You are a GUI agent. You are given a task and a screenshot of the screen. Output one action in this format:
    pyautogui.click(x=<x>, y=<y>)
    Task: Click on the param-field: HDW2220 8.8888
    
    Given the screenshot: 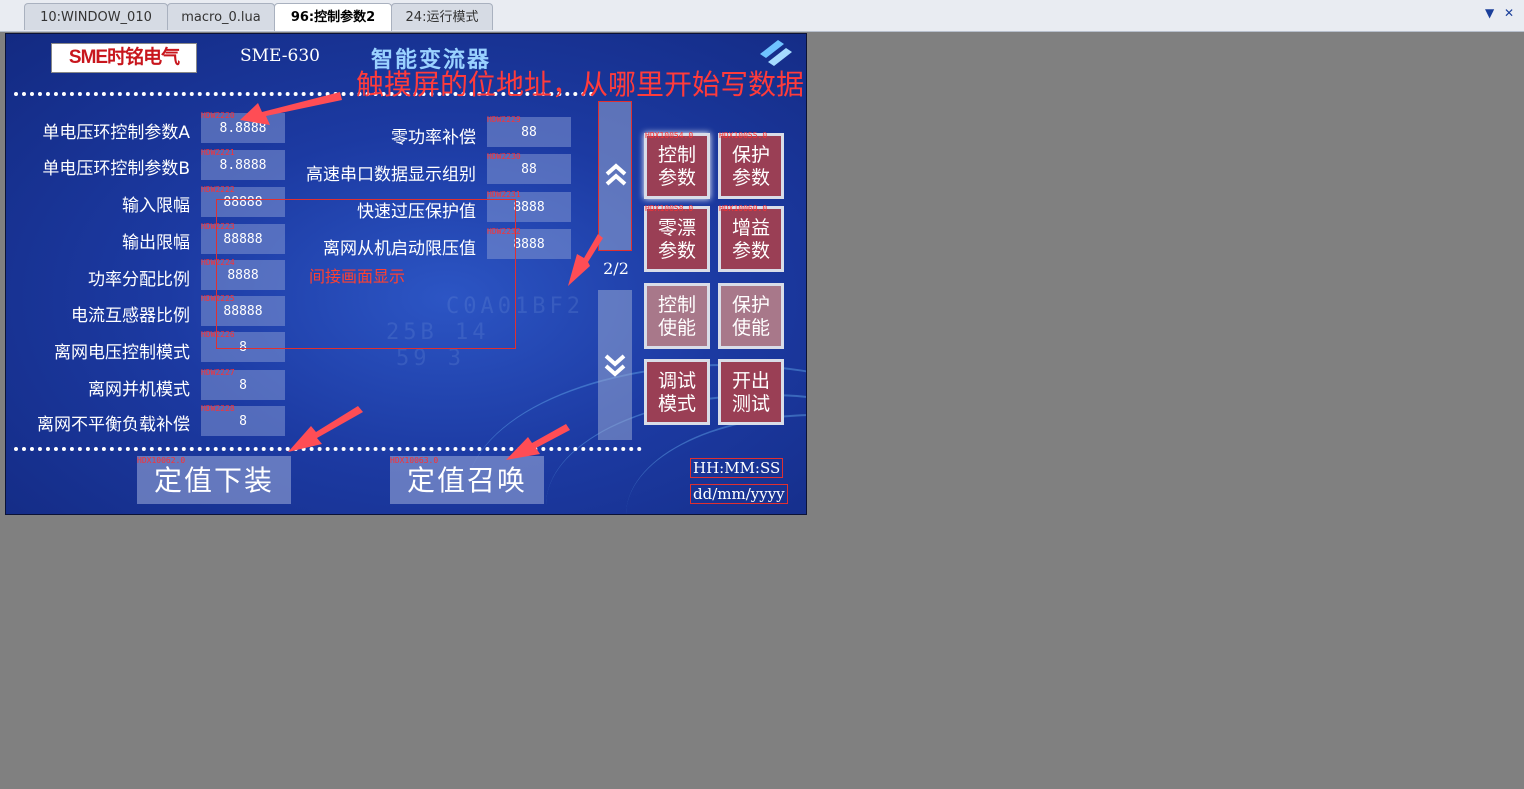 What is the action you would take?
    pyautogui.click(x=243, y=127)
    